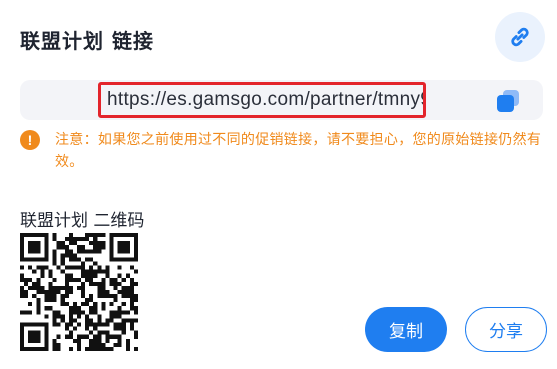 The height and width of the screenshot is (369, 557). Describe the element at coordinates (298, 151) in the screenshot. I see `notice-text: 注意：如果您之前使用过不同的促销链接，请不要担心，您的原始链接仍然有效。` at that location.